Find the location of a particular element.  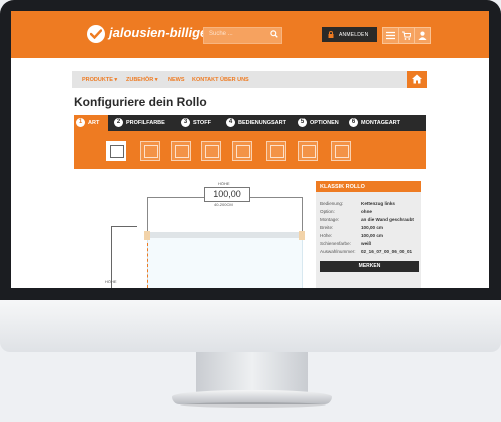

nav-item-produkte: PRODUKTE ▾ is located at coordinates (99, 80).